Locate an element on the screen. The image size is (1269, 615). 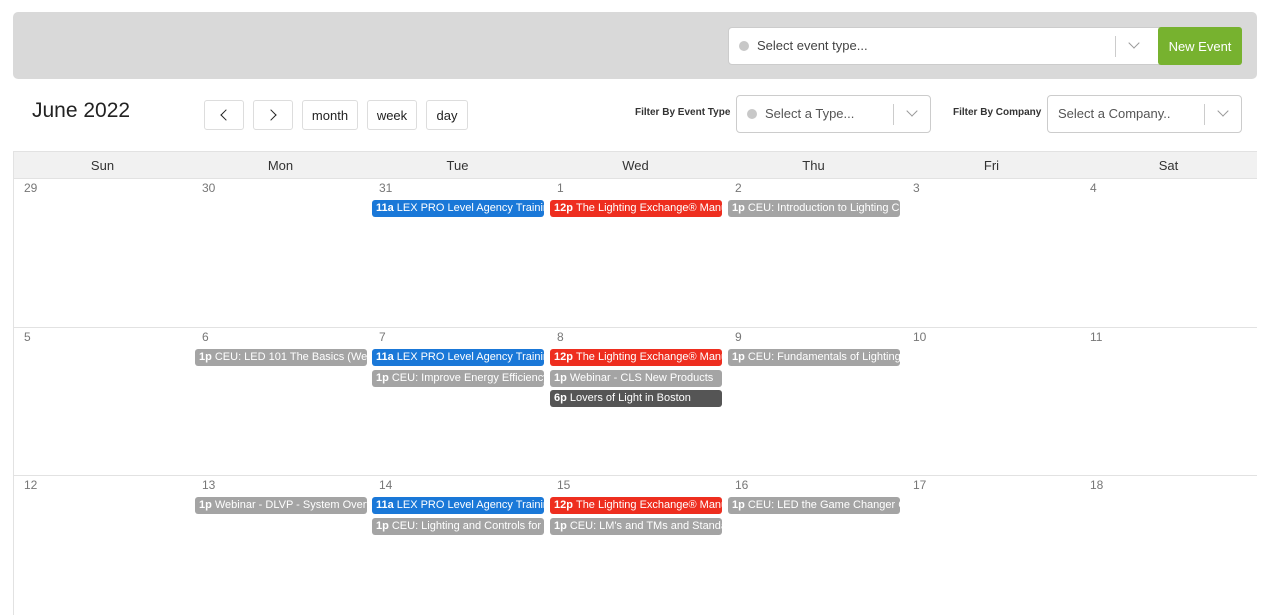
day-number: 14 is located at coordinates (385, 485).